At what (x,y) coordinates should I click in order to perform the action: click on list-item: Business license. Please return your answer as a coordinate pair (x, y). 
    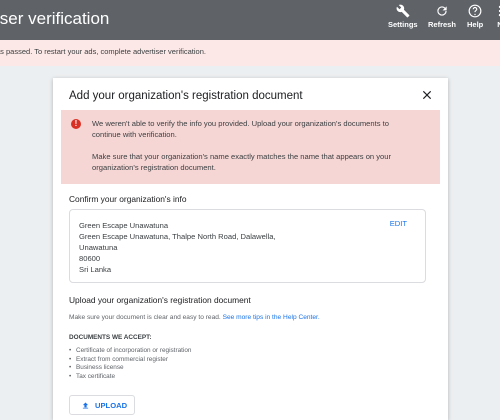
    Looking at the image, I should click on (130, 368).